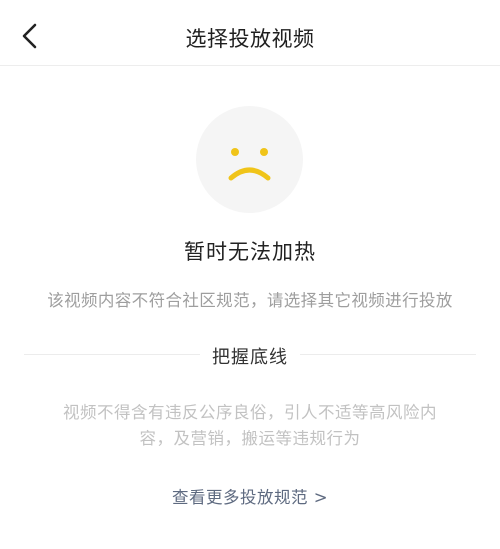 This screenshot has height=549, width=500. I want to click on header-bar: 选择投放视频, so click(250, 33).